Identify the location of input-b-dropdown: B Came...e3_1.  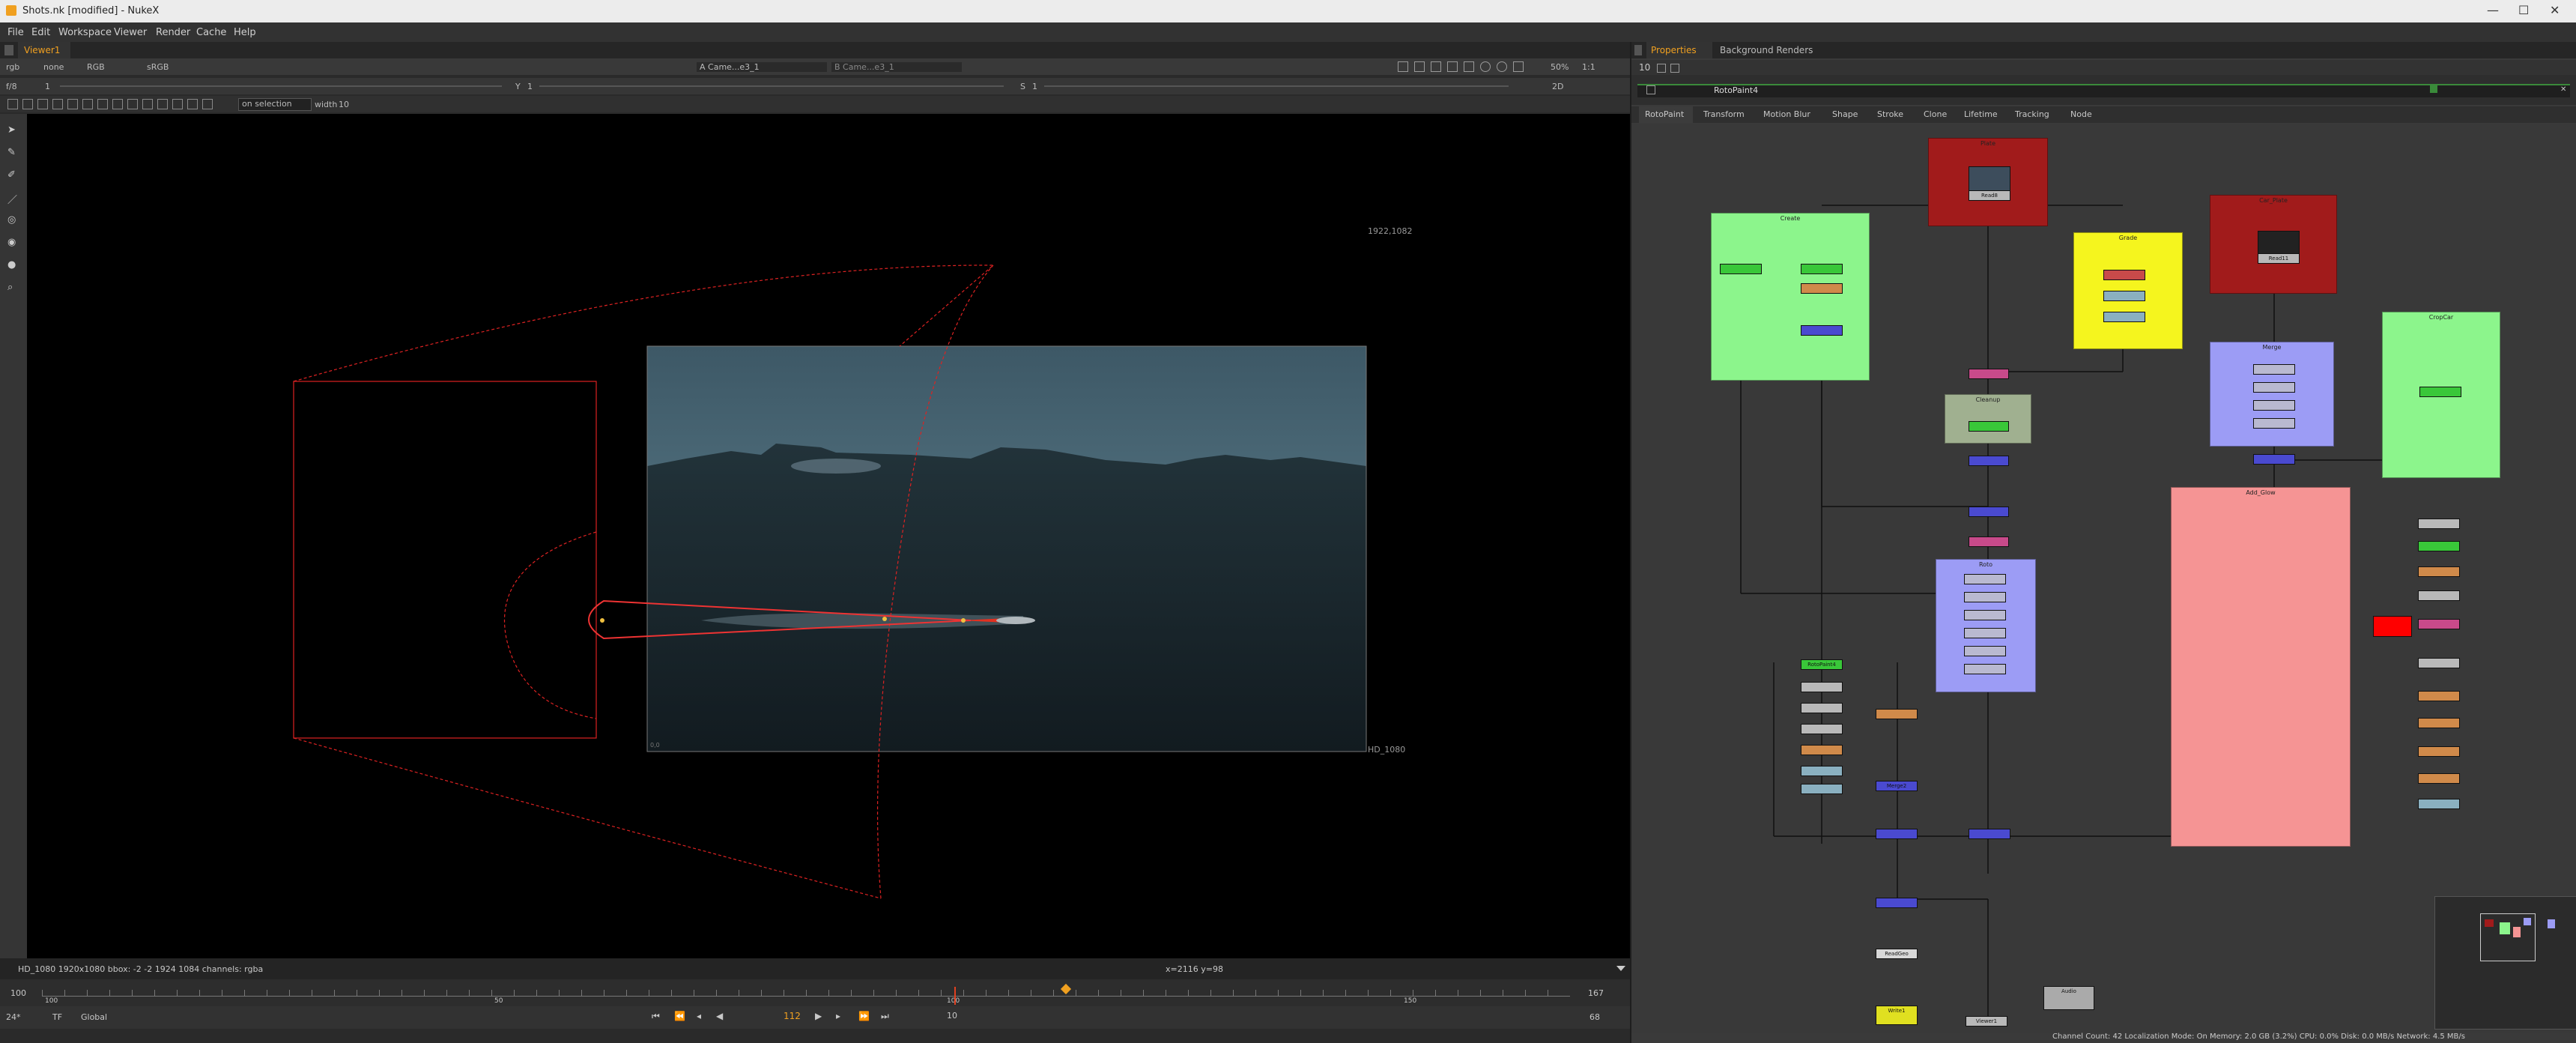
(896, 67).